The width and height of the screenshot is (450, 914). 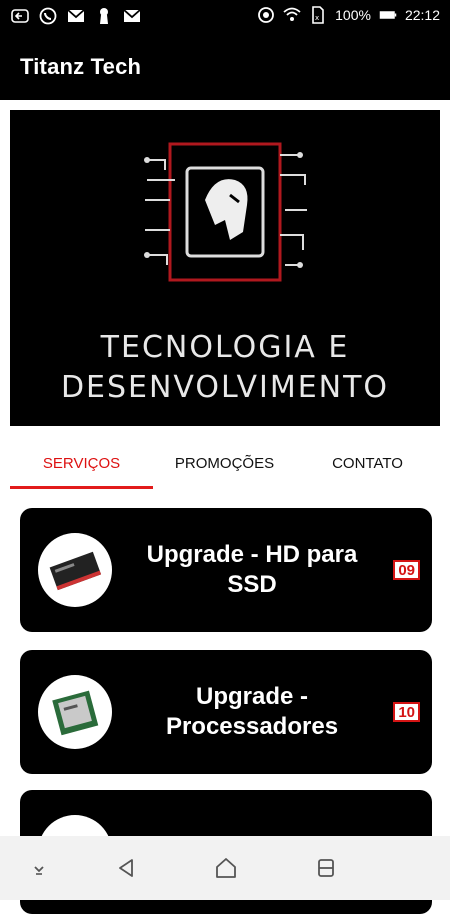 What do you see at coordinates (225, 16) in the screenshot?
I see `status-bar: x 100% 22:12` at bounding box center [225, 16].